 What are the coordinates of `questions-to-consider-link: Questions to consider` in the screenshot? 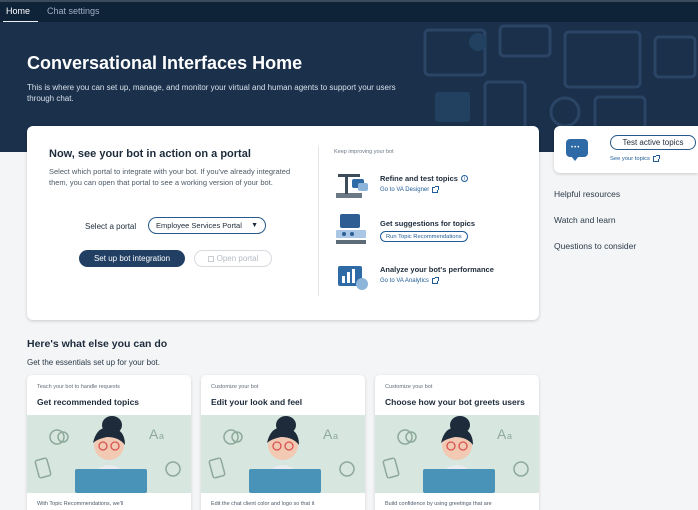 It's located at (595, 246).